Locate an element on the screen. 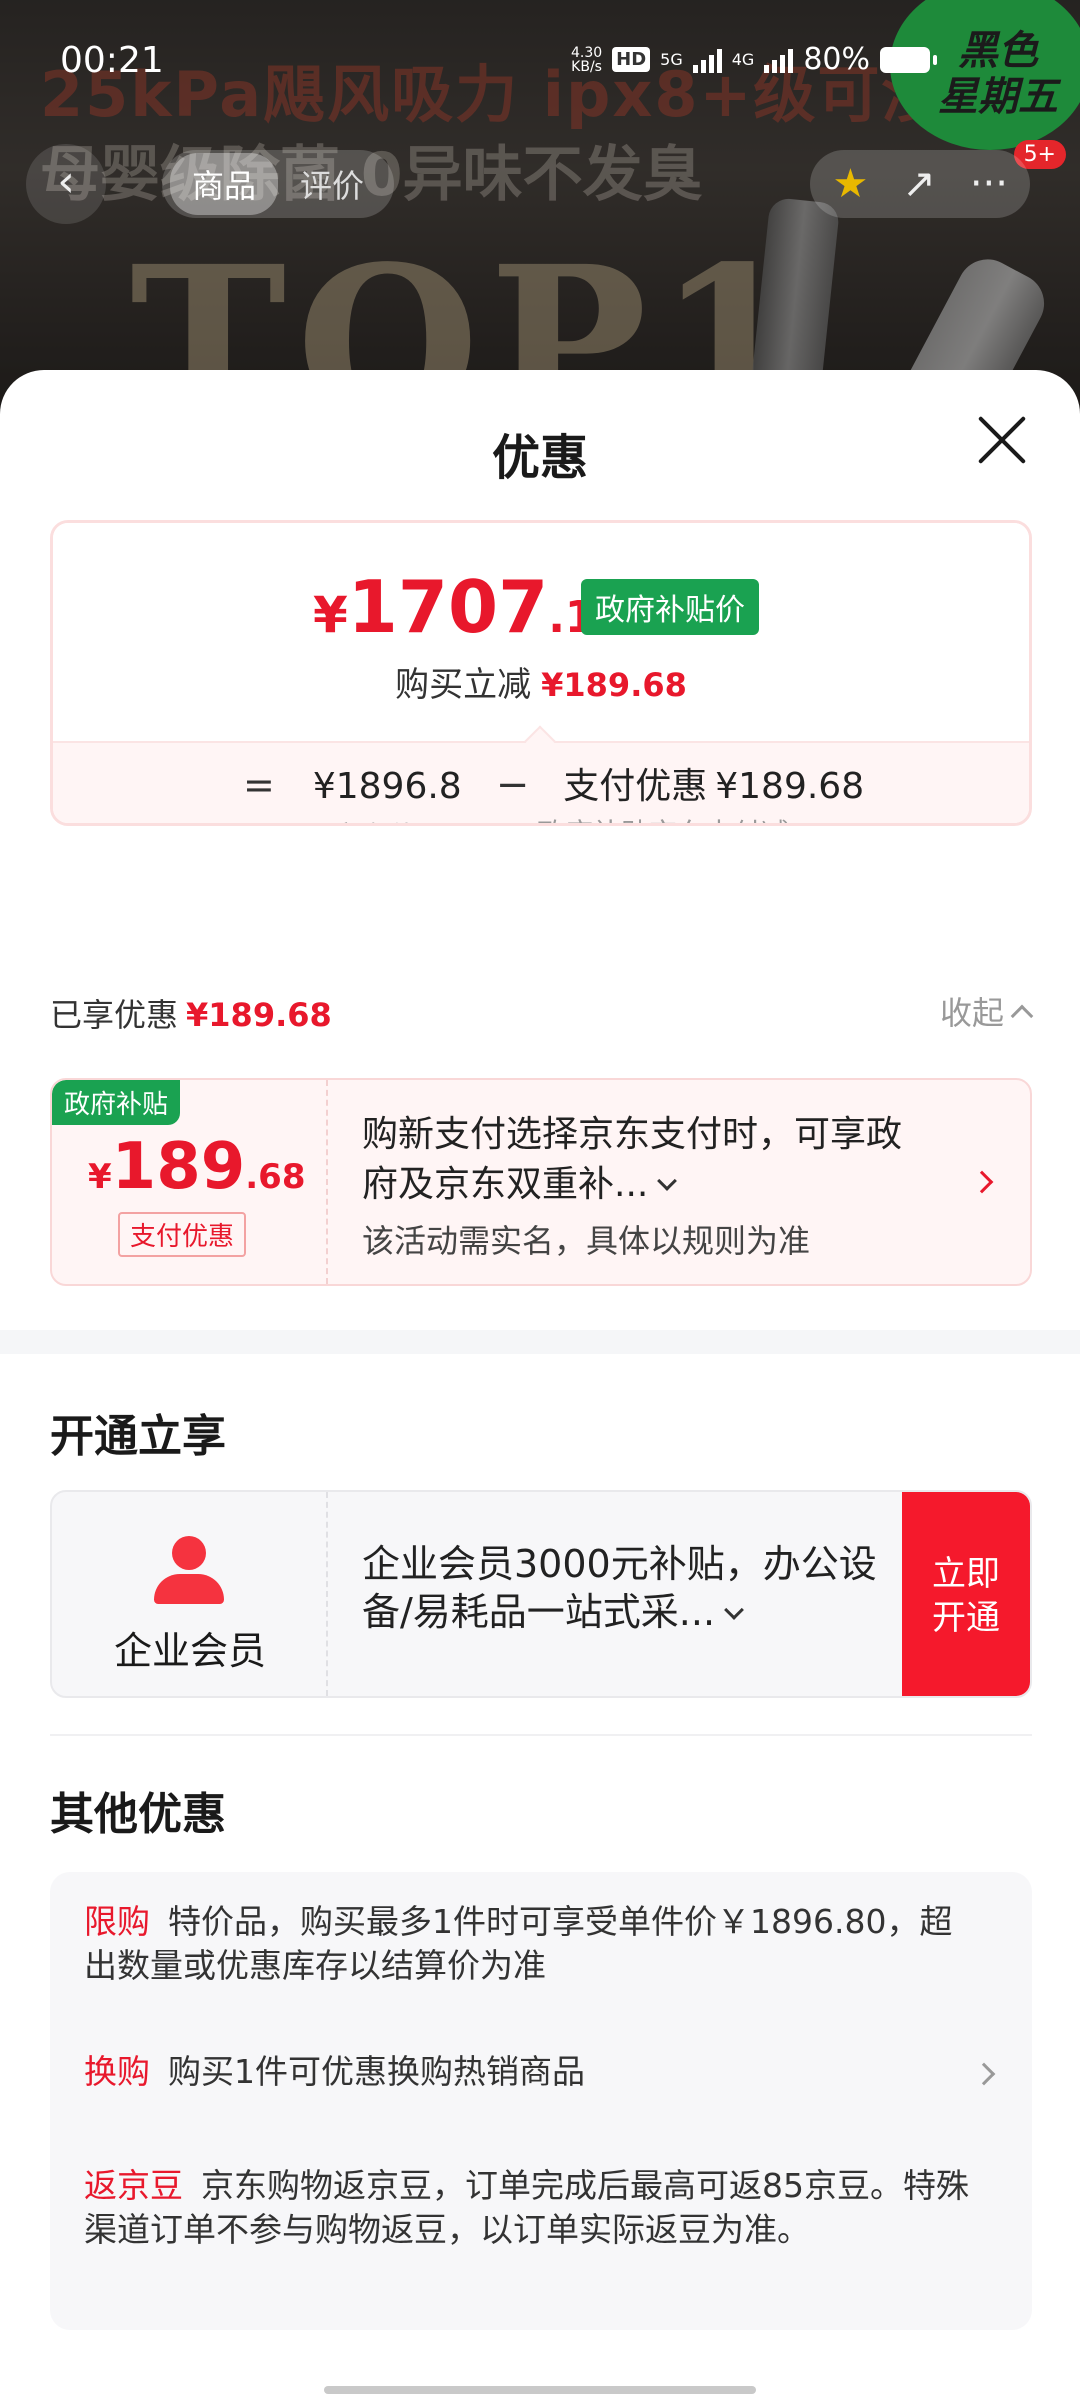  open-now-button: 立即 开通 is located at coordinates (966, 1594).